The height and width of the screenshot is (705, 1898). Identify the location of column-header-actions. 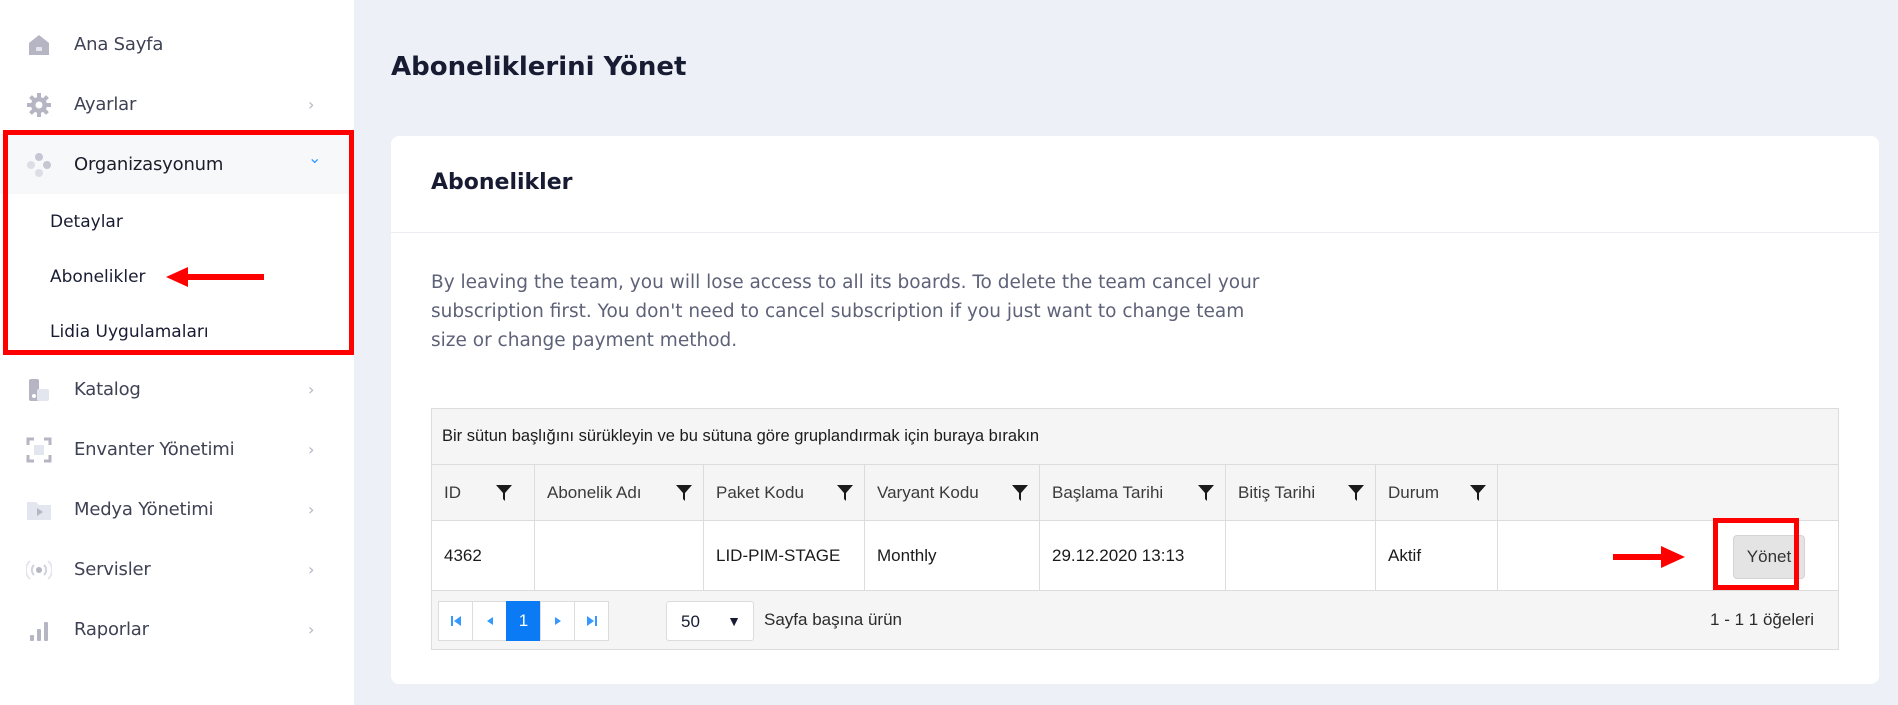
(1668, 492).